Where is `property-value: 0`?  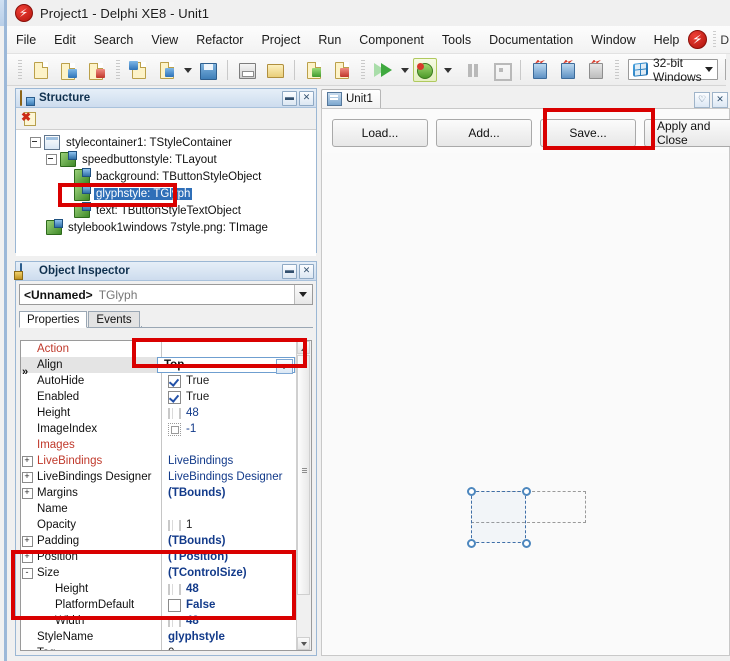 property-value: 0 is located at coordinates (229, 648).